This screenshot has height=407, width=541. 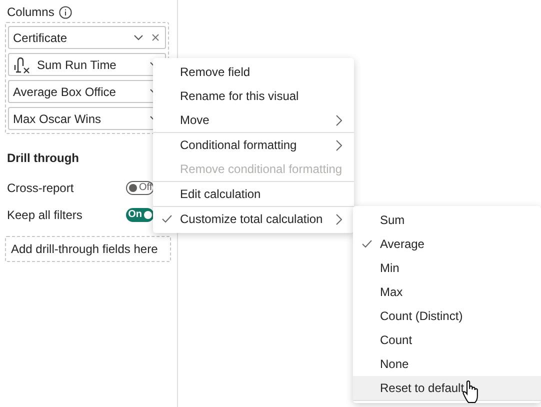 I want to click on menu-item: Count (Distinct), so click(x=447, y=316).